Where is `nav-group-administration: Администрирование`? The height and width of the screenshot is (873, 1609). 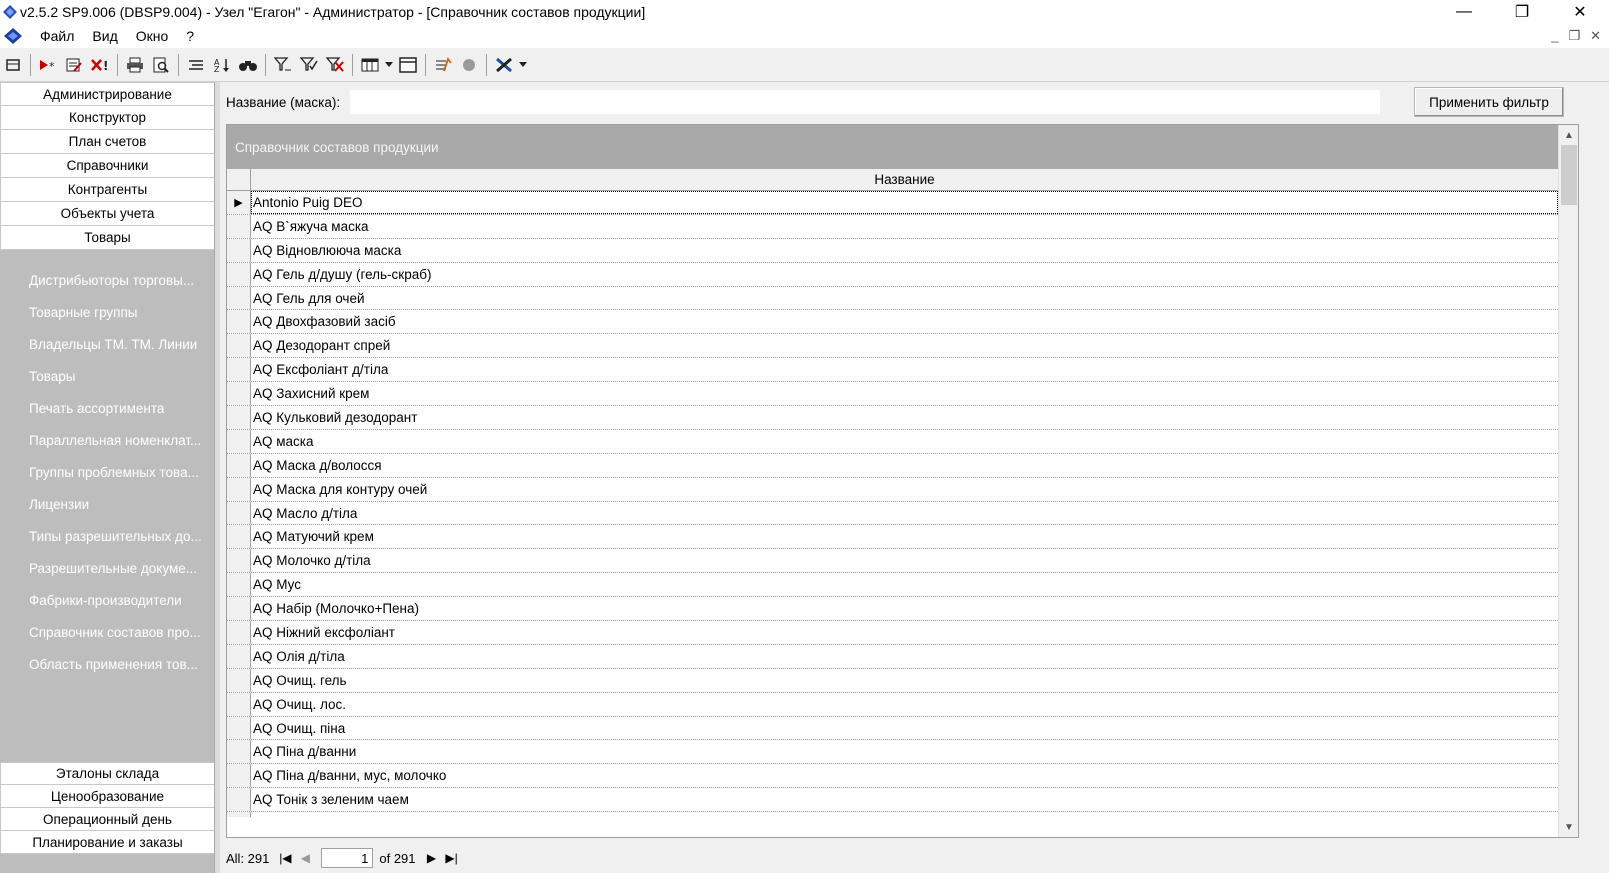
nav-group-administration: Администрирование is located at coordinates (107, 94).